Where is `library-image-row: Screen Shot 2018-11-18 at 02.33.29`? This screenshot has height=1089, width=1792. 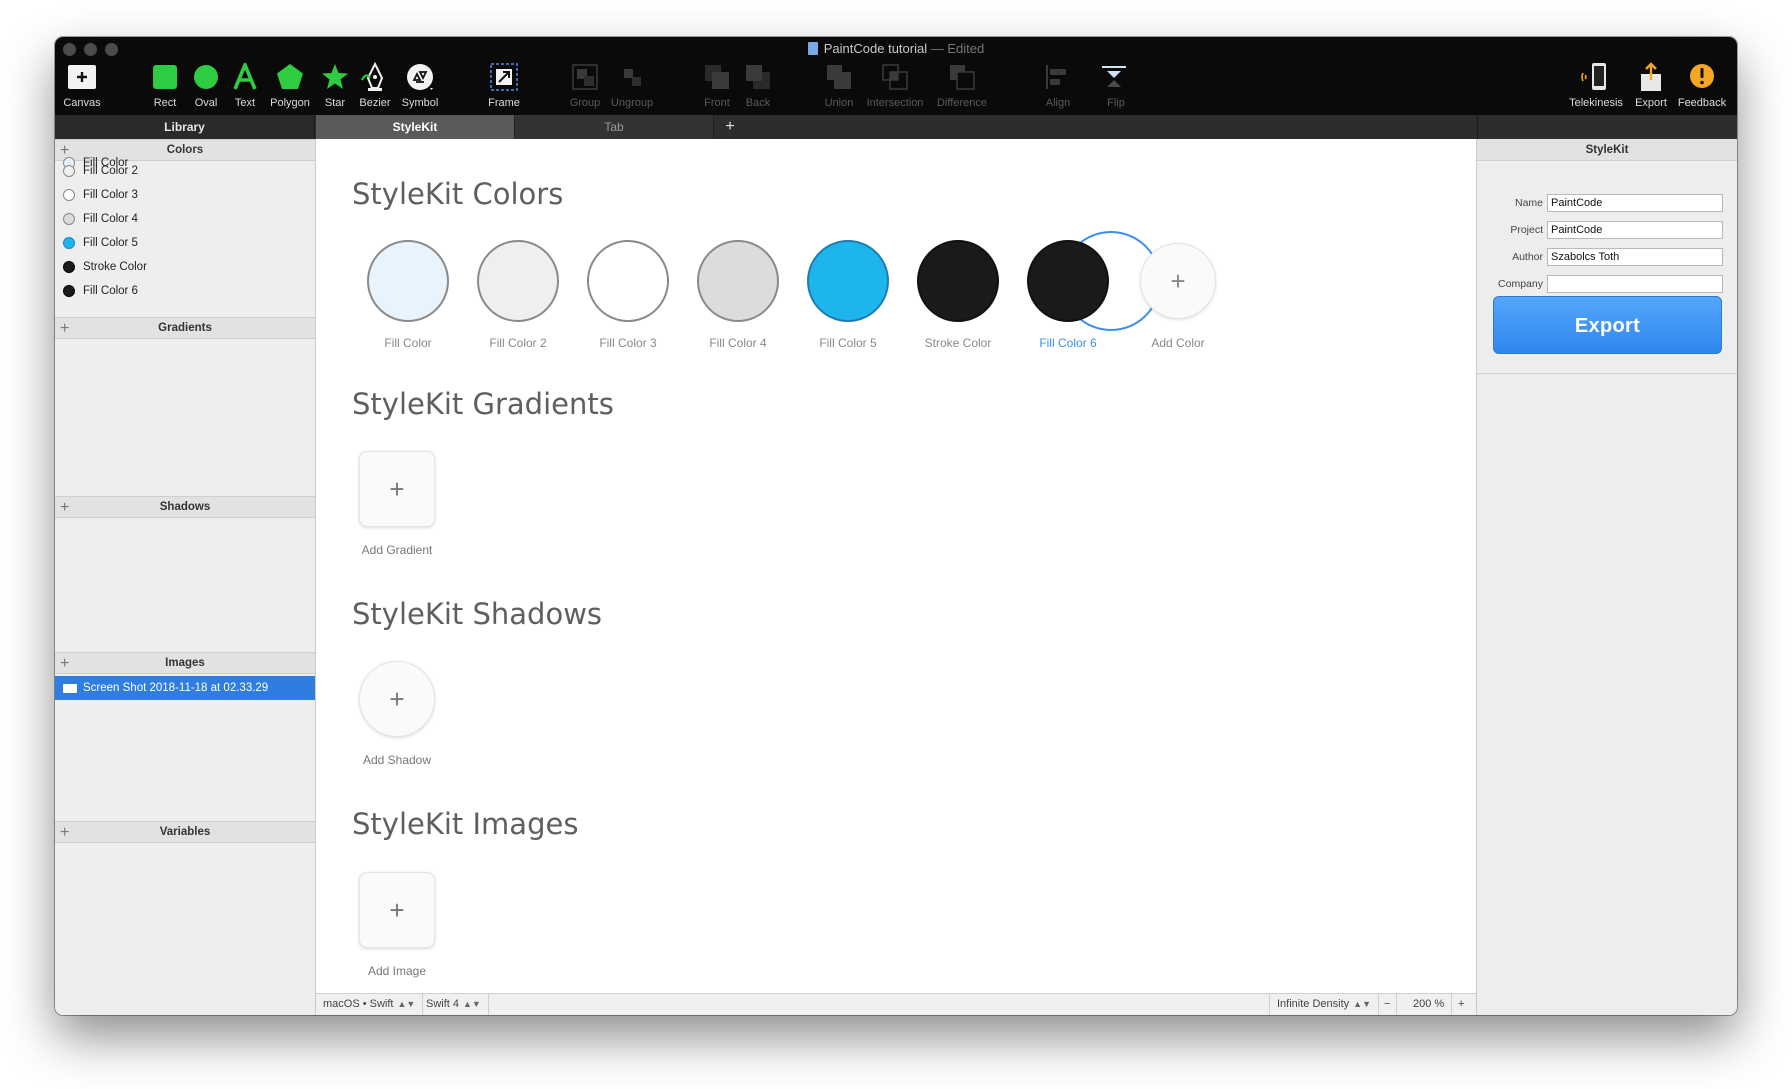 library-image-row: Screen Shot 2018-11-18 at 02.33.29 is located at coordinates (185, 688).